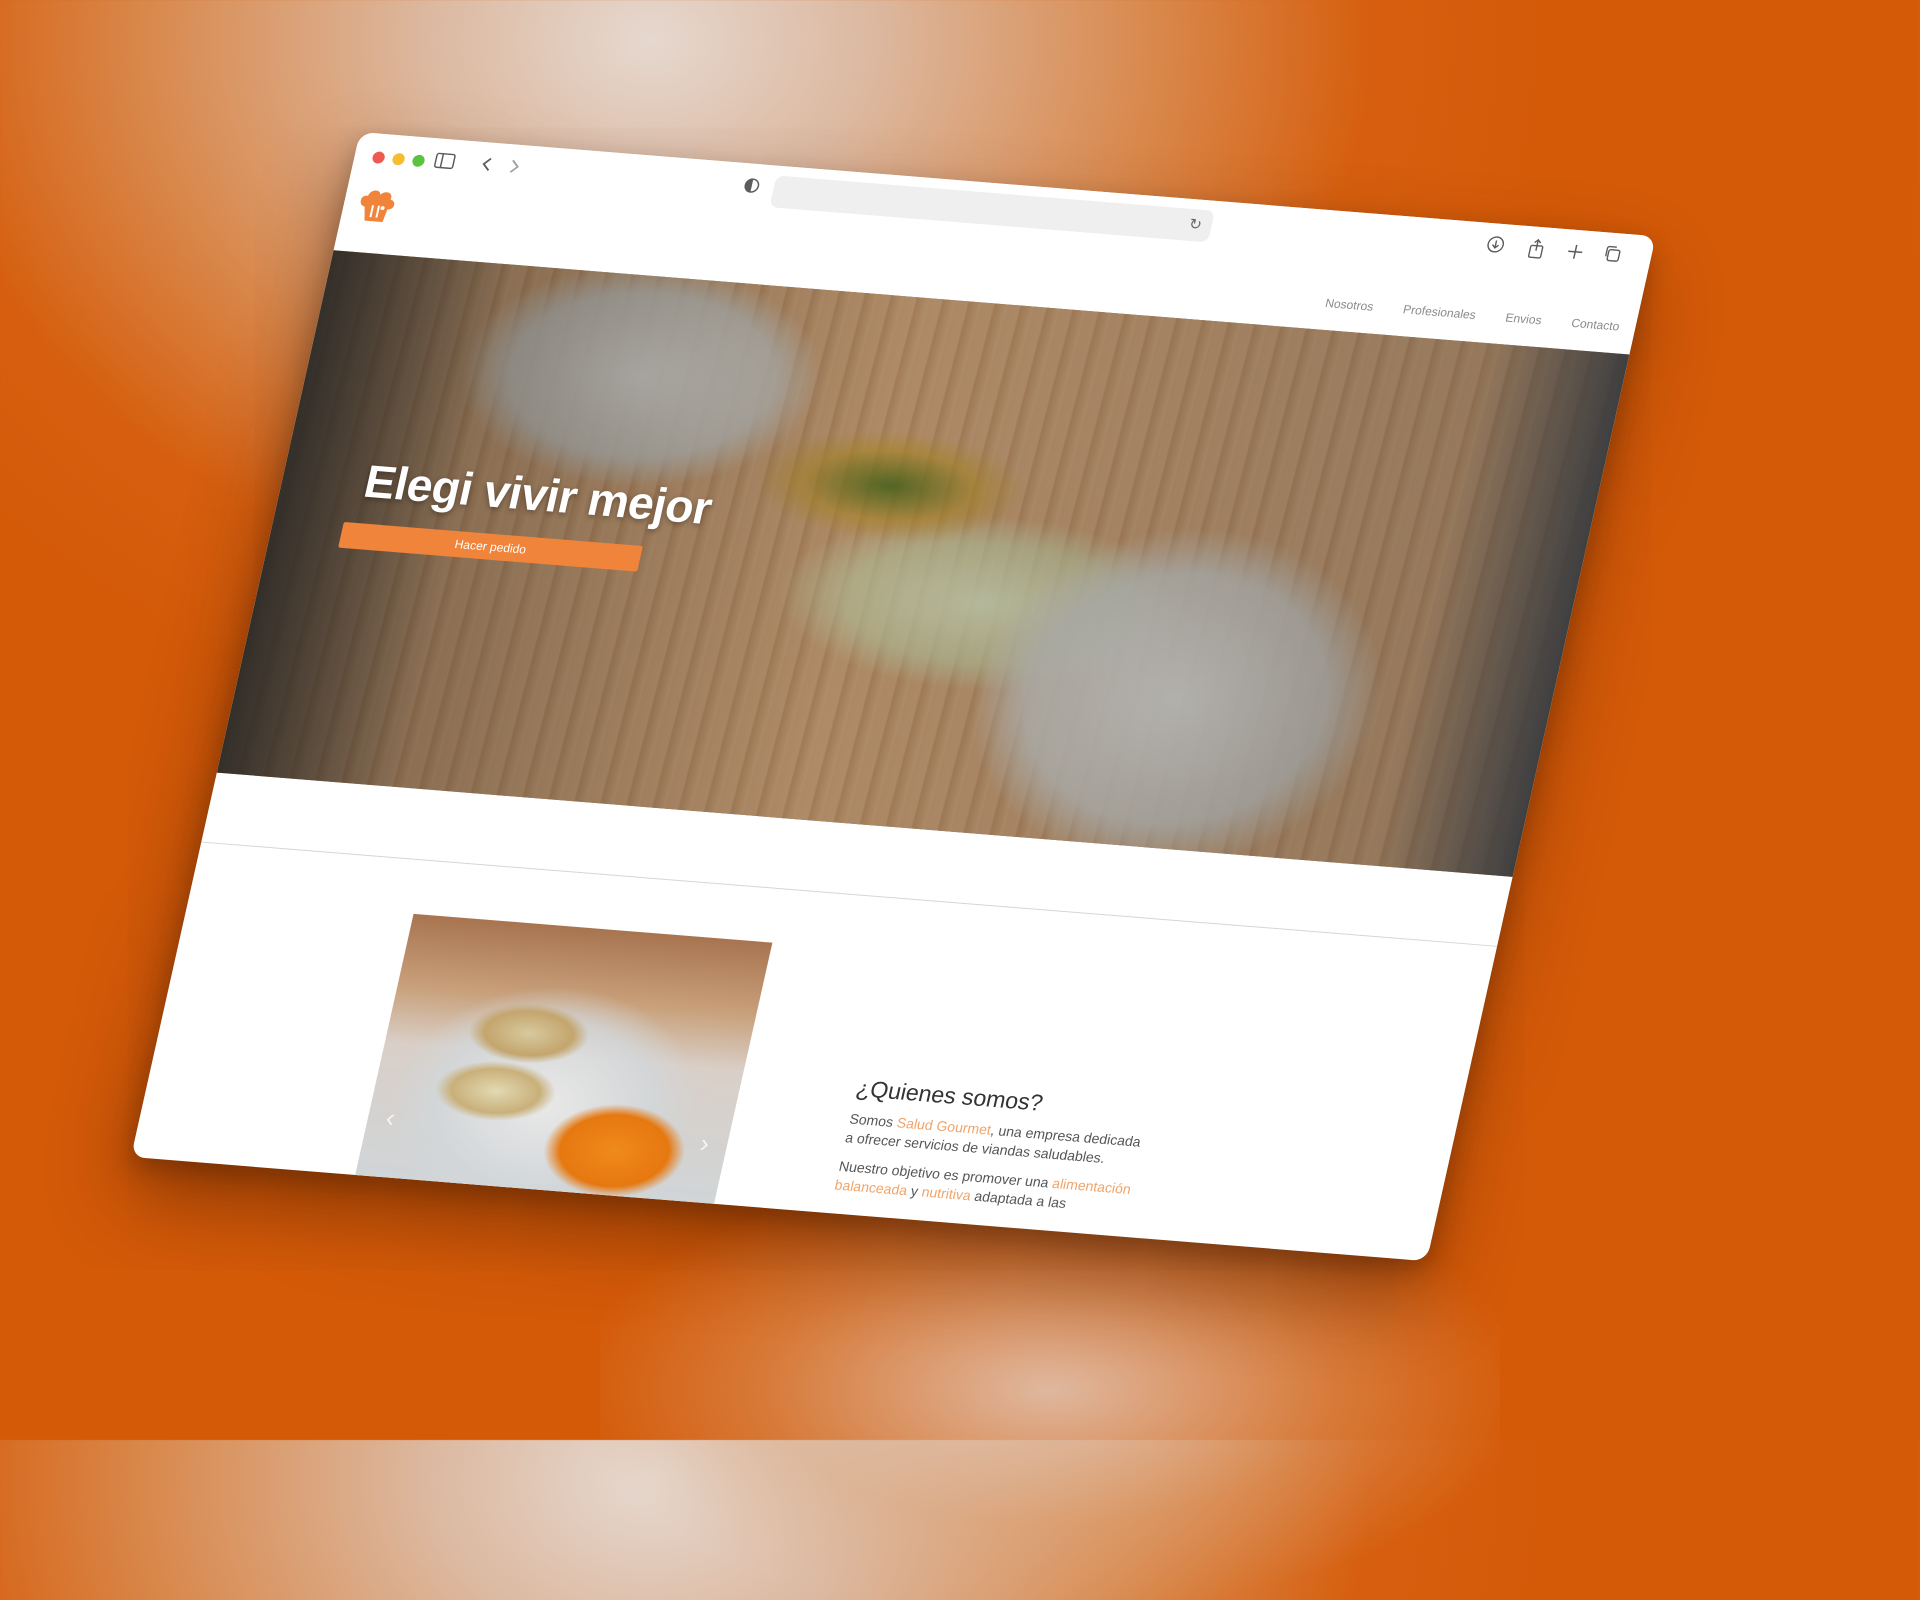  I want to click on nav-link-profesionales: Profesionales, so click(1440, 312).